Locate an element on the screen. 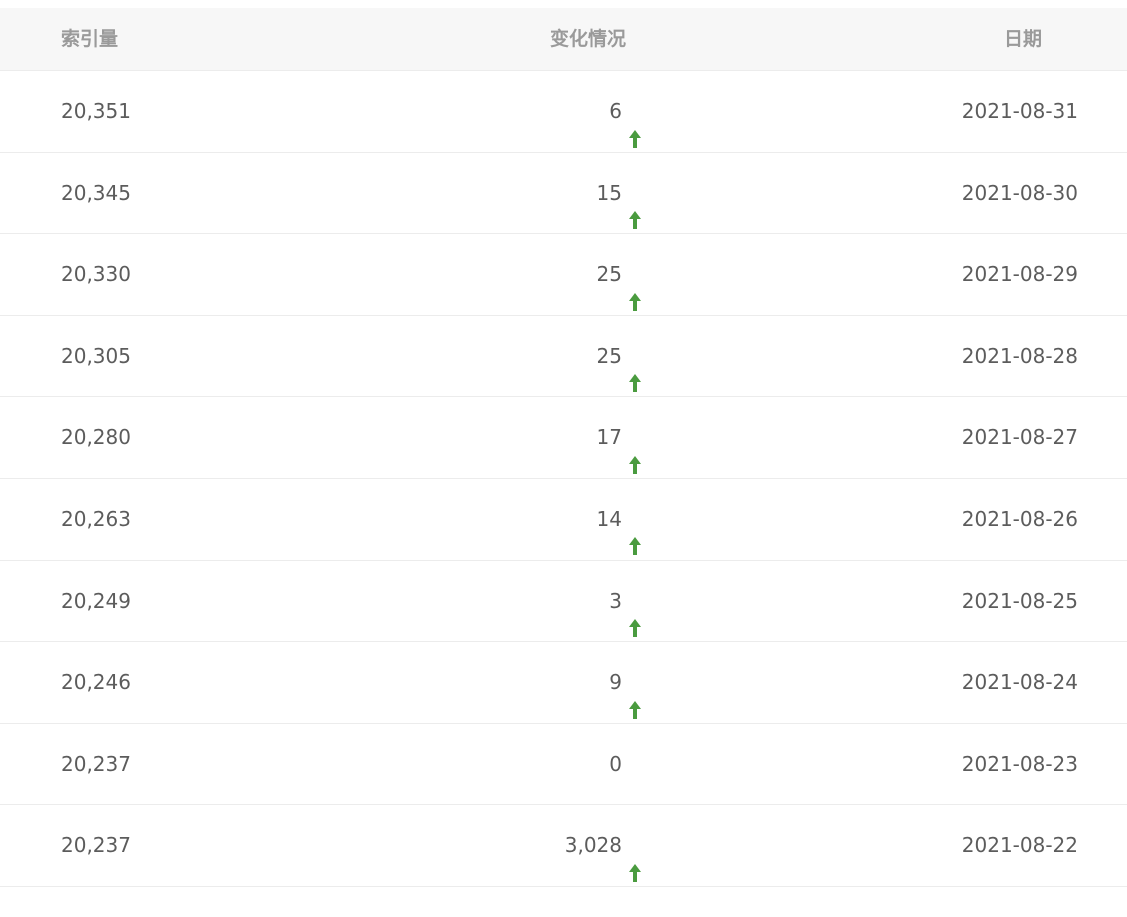 The height and width of the screenshot is (917, 1127). change-value: 17 is located at coordinates (609, 437).